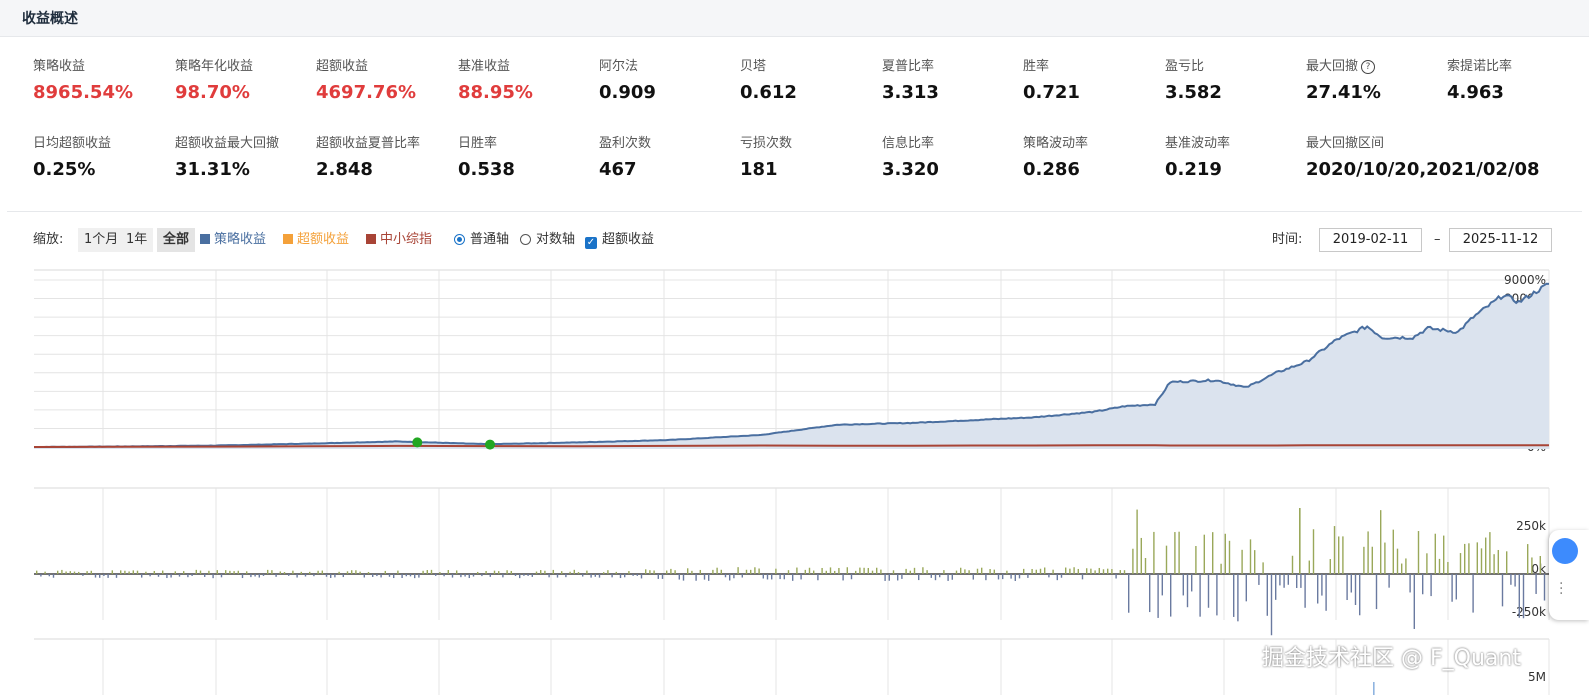 The height and width of the screenshot is (695, 1589). What do you see at coordinates (1525, 280) in the screenshot?
I see `y-tick-label: 9000%` at bounding box center [1525, 280].